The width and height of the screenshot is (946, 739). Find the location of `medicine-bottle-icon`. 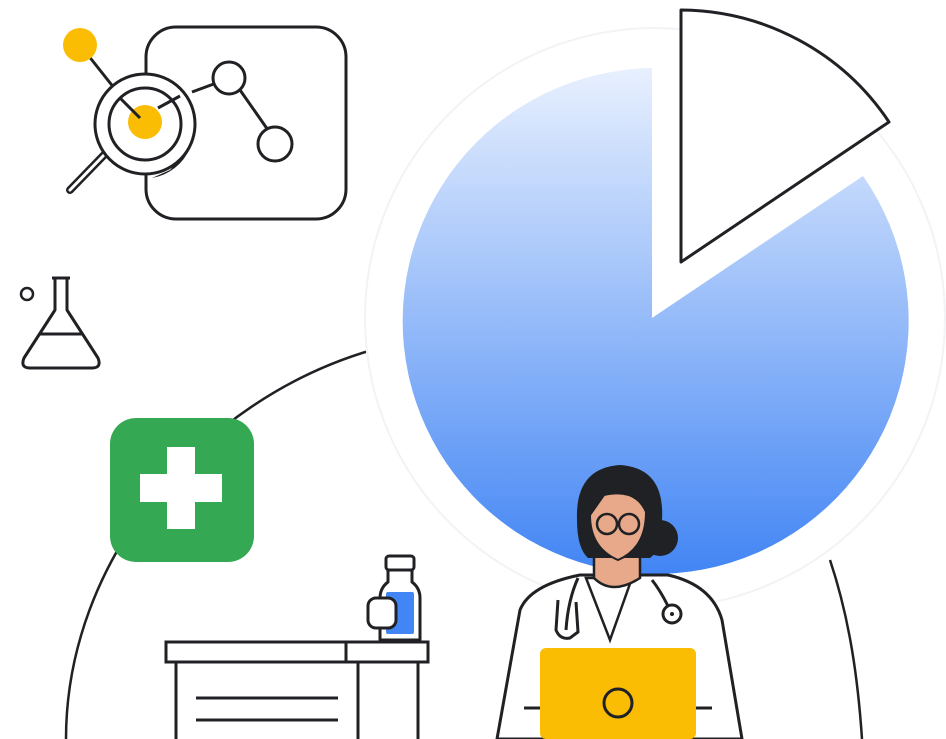

medicine-bottle-icon is located at coordinates (394, 598).